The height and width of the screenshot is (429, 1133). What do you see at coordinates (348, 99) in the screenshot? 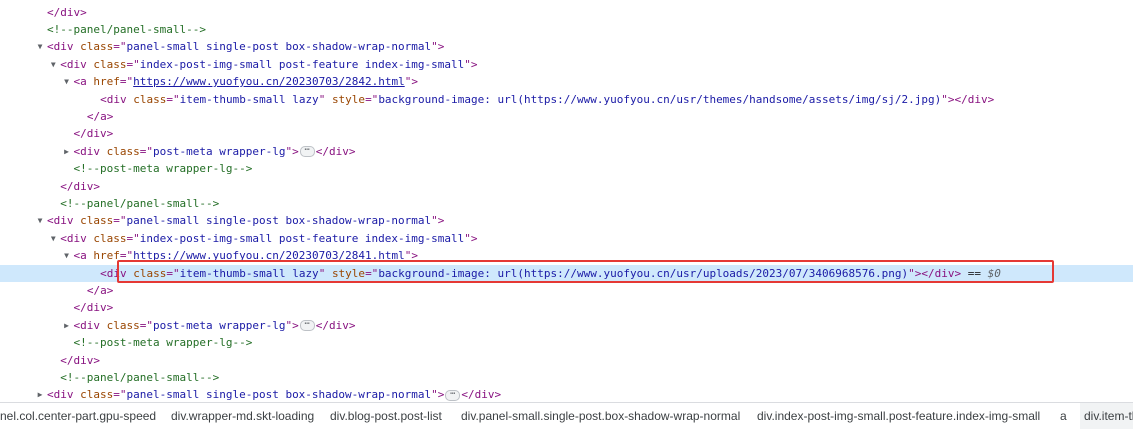
I see `attribute-name: style` at bounding box center [348, 99].